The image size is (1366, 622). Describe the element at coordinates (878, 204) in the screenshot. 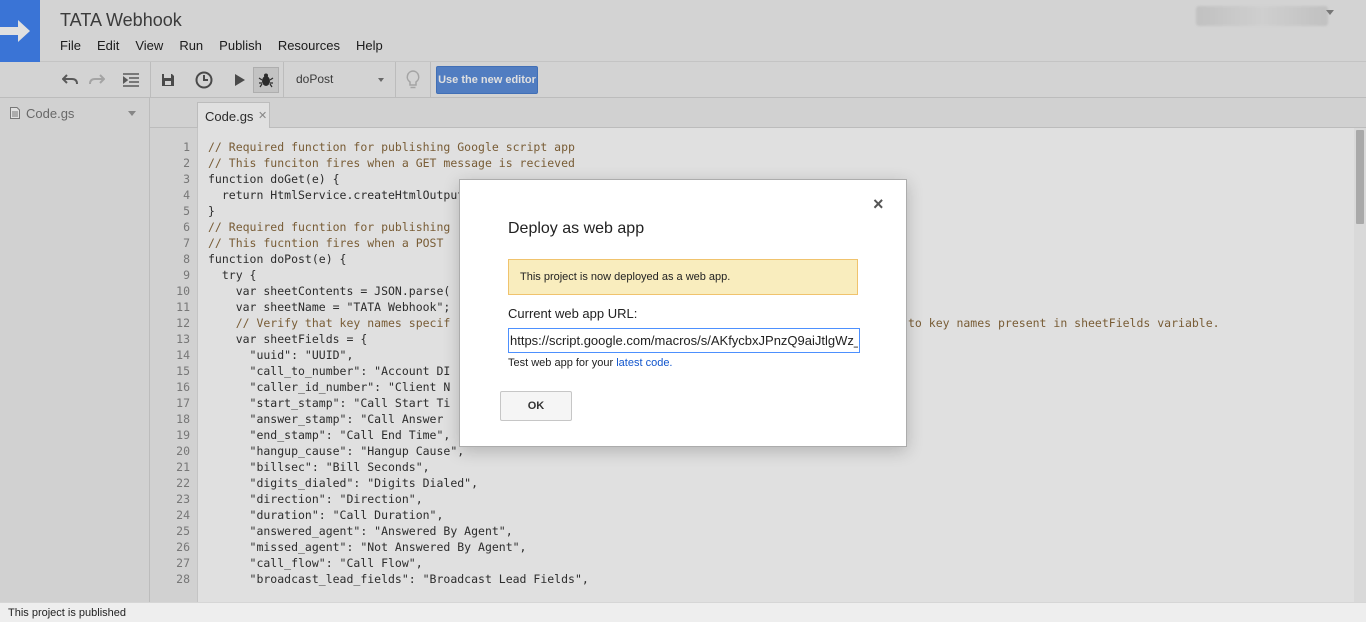

I see `close-icon: ×` at that location.